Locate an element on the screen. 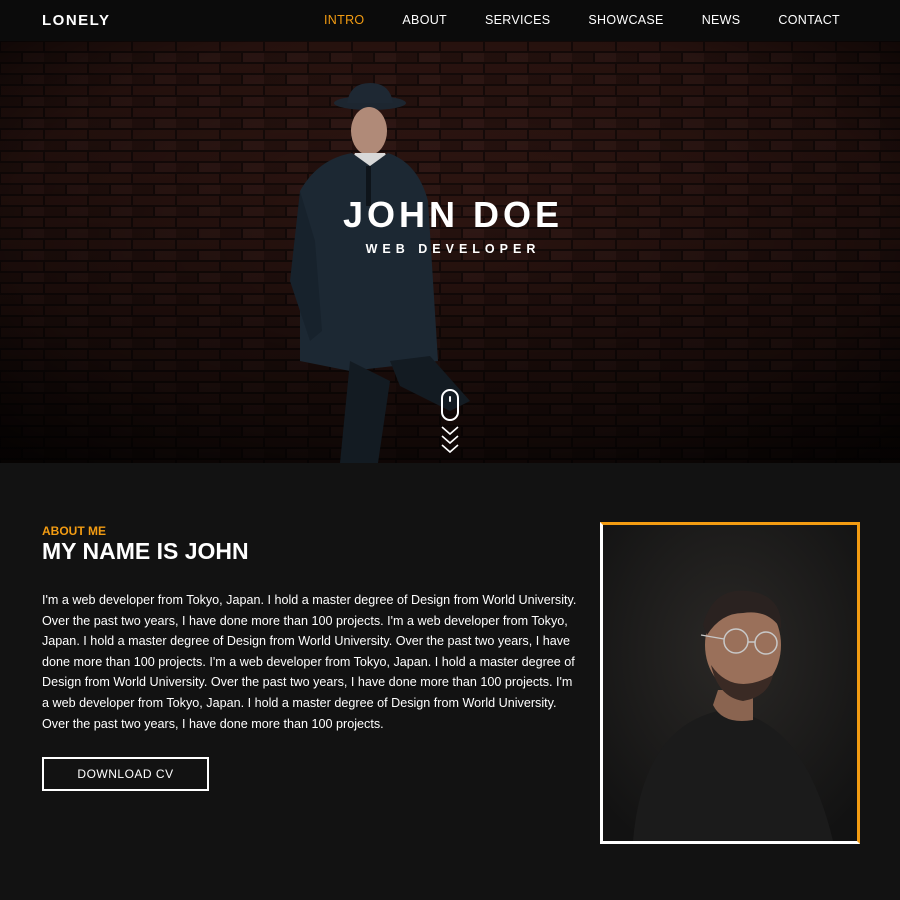  profile-photo is located at coordinates (730, 683).